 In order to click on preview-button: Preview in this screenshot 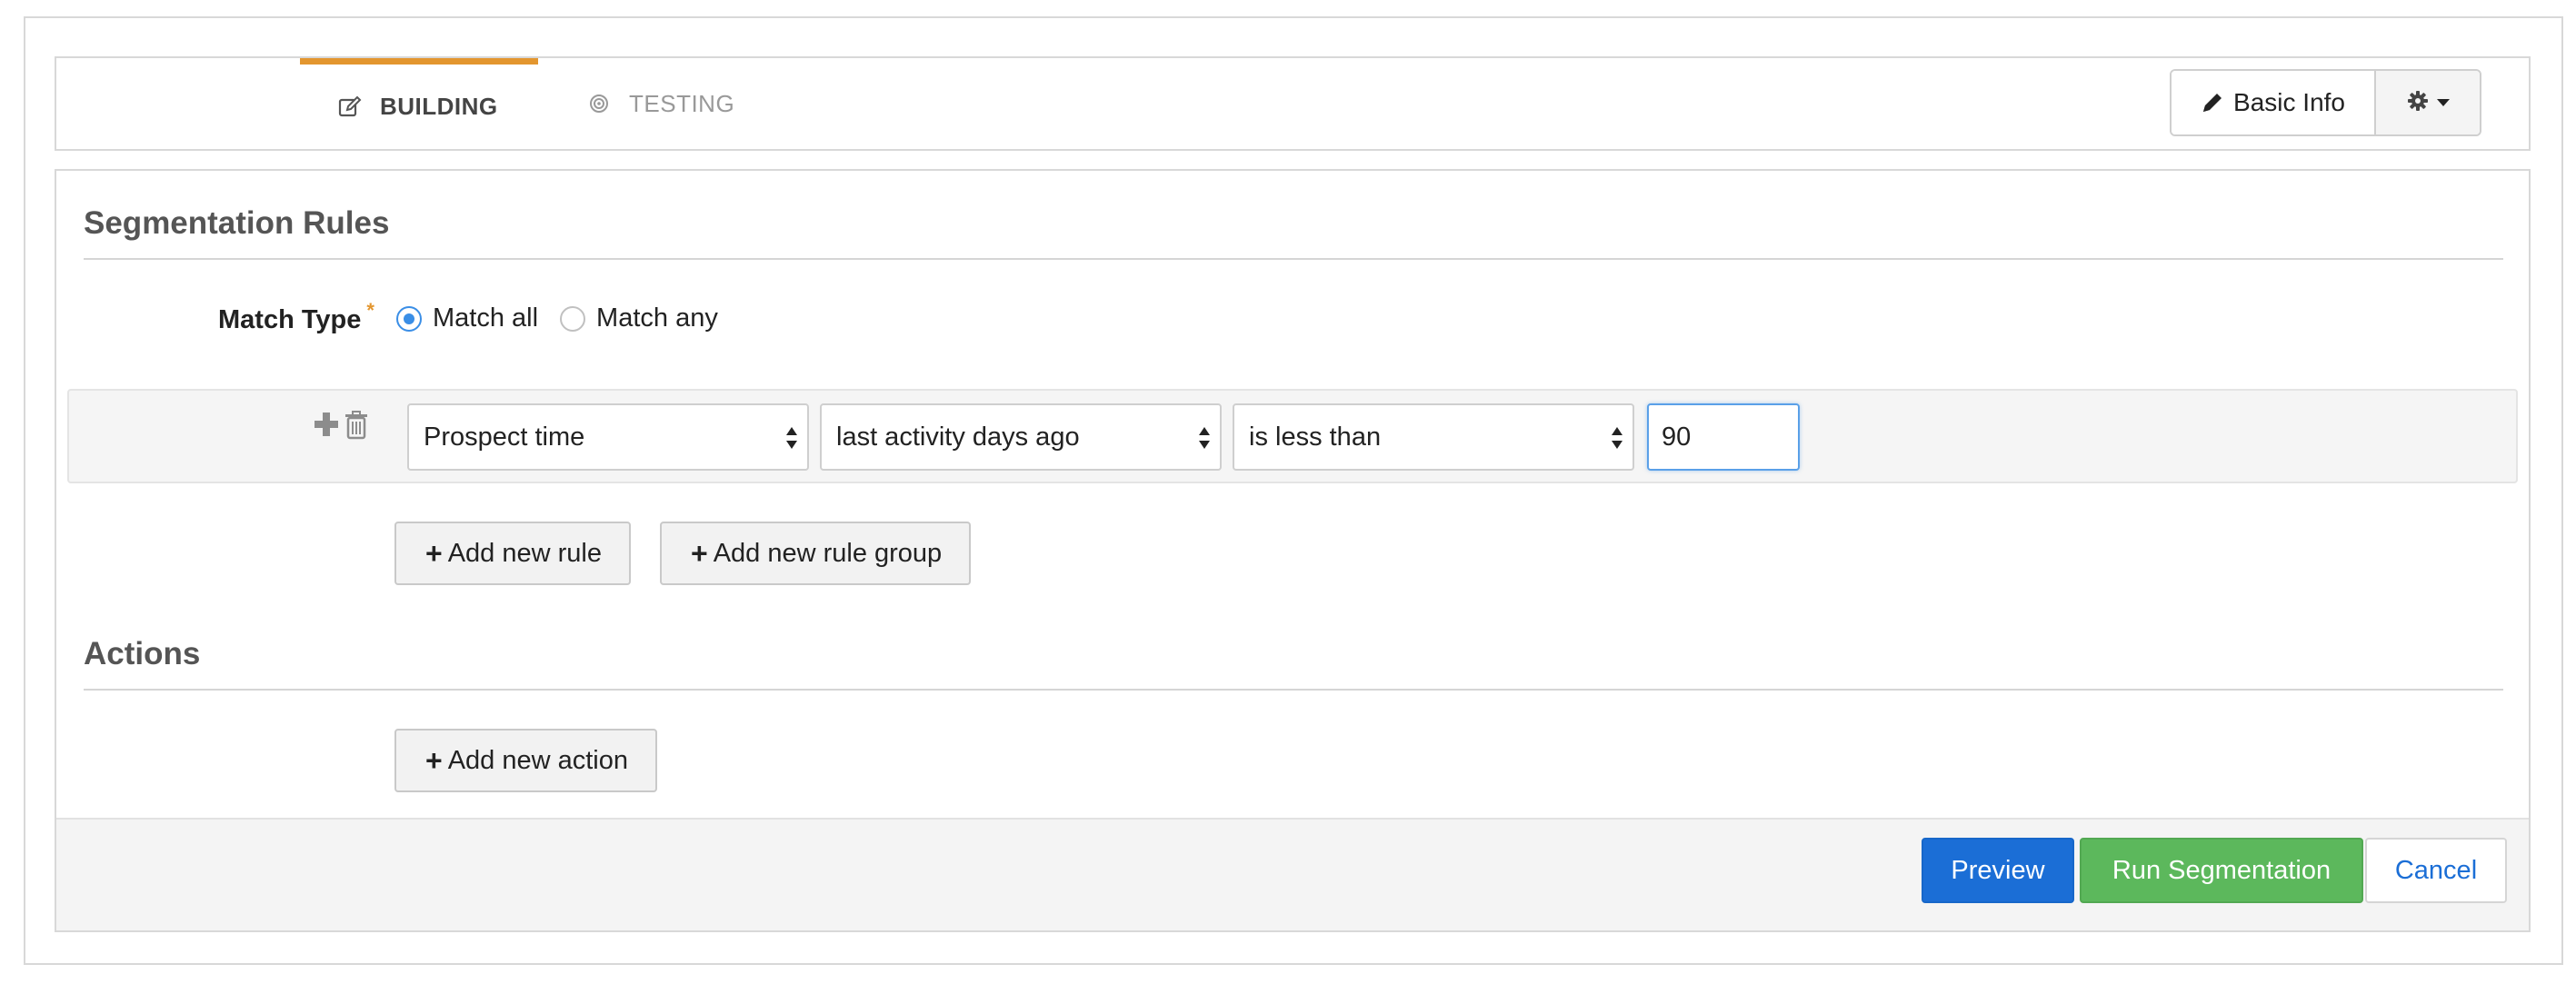, I will do `click(1998, 871)`.